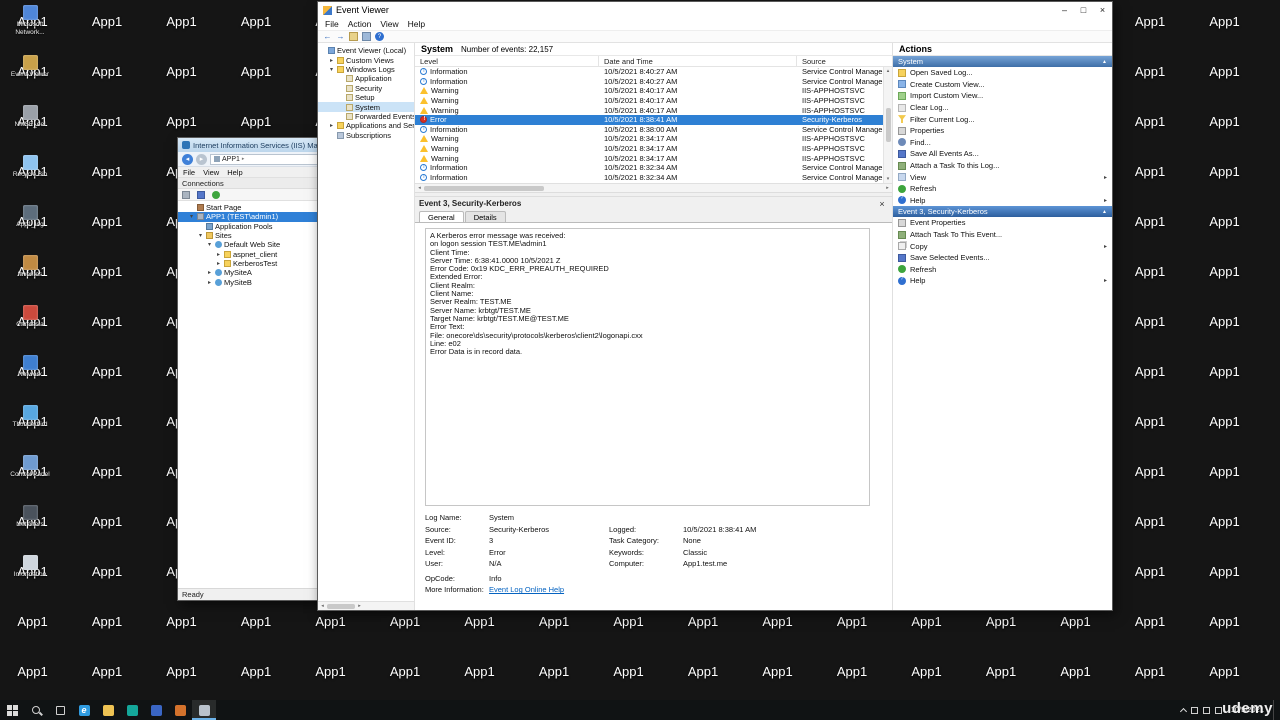  I want to click on menu-item: File, so click(189, 172).